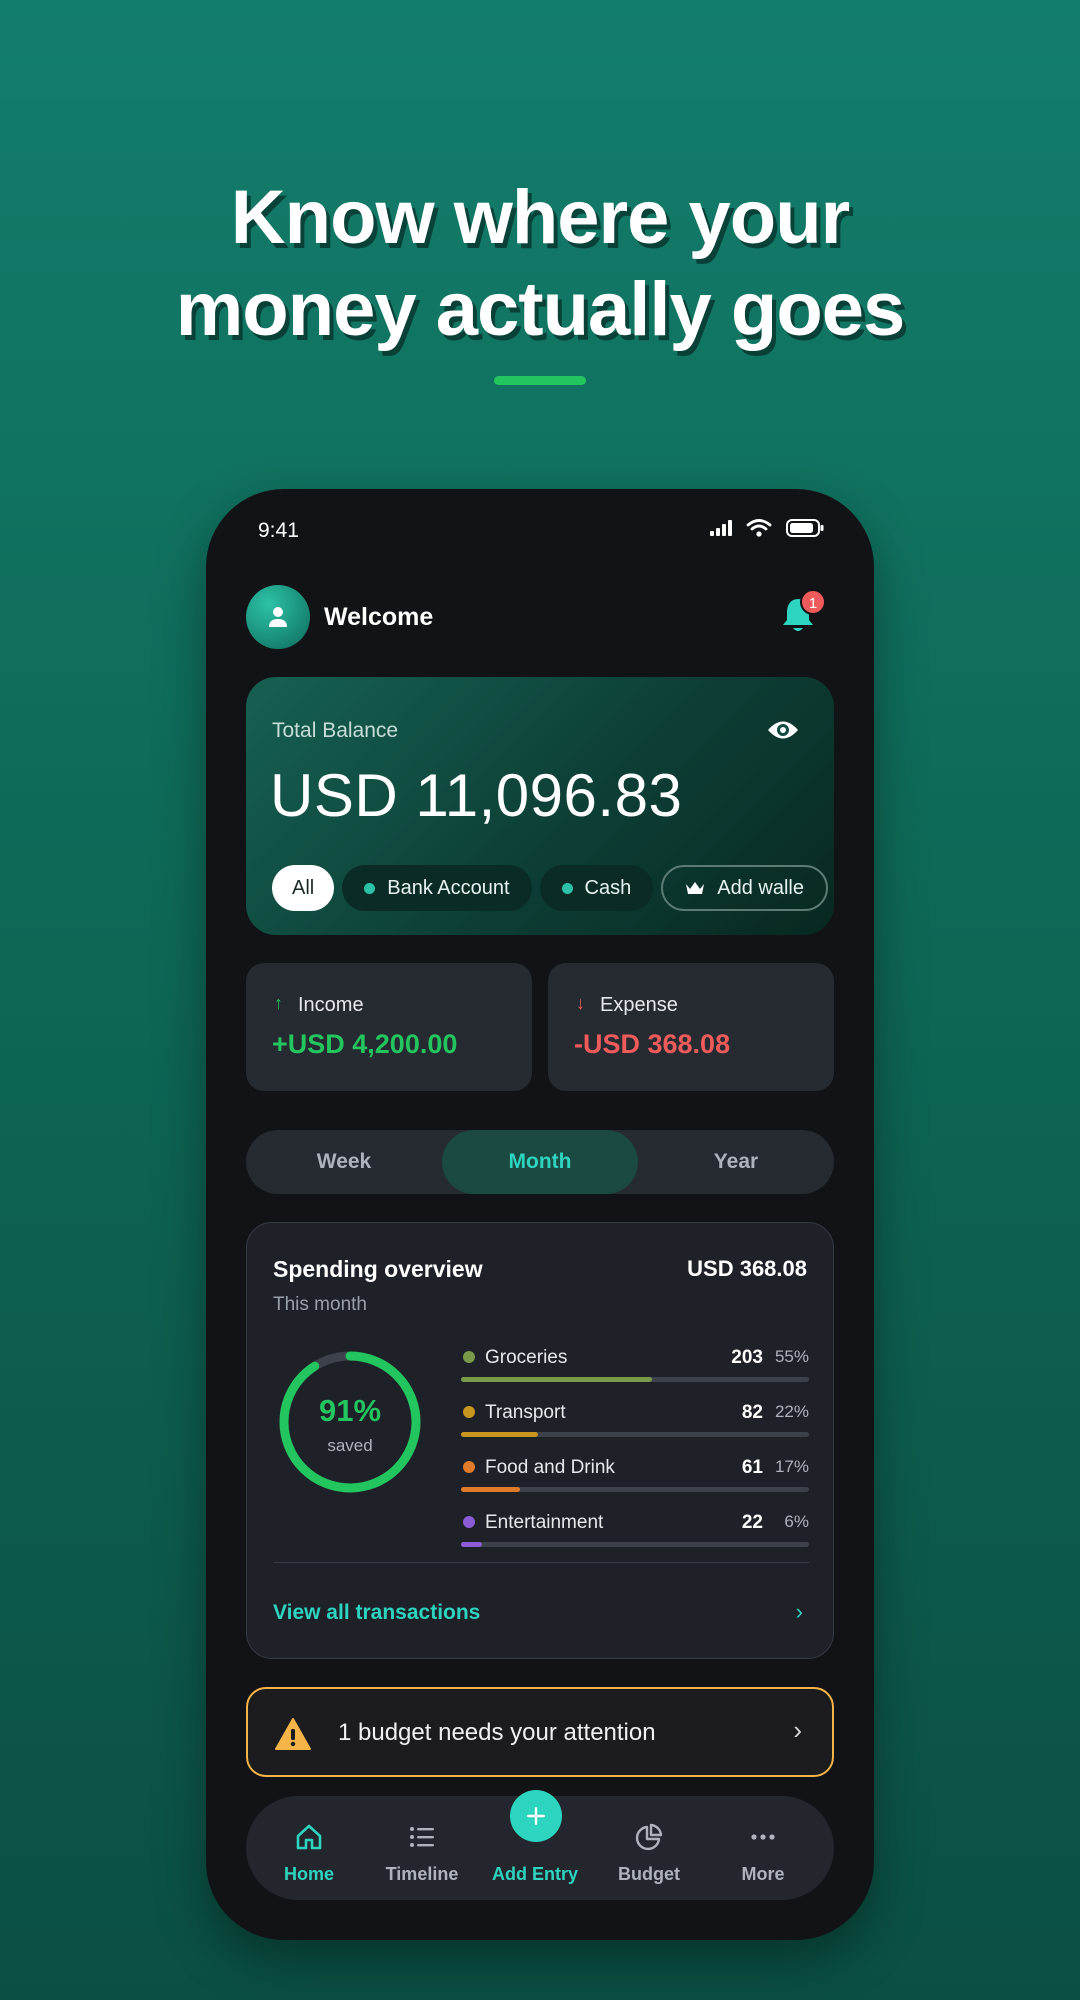 The image size is (1080, 2000). I want to click on wallet-filter: All Bank Account Cash Add walle, so click(553, 888).